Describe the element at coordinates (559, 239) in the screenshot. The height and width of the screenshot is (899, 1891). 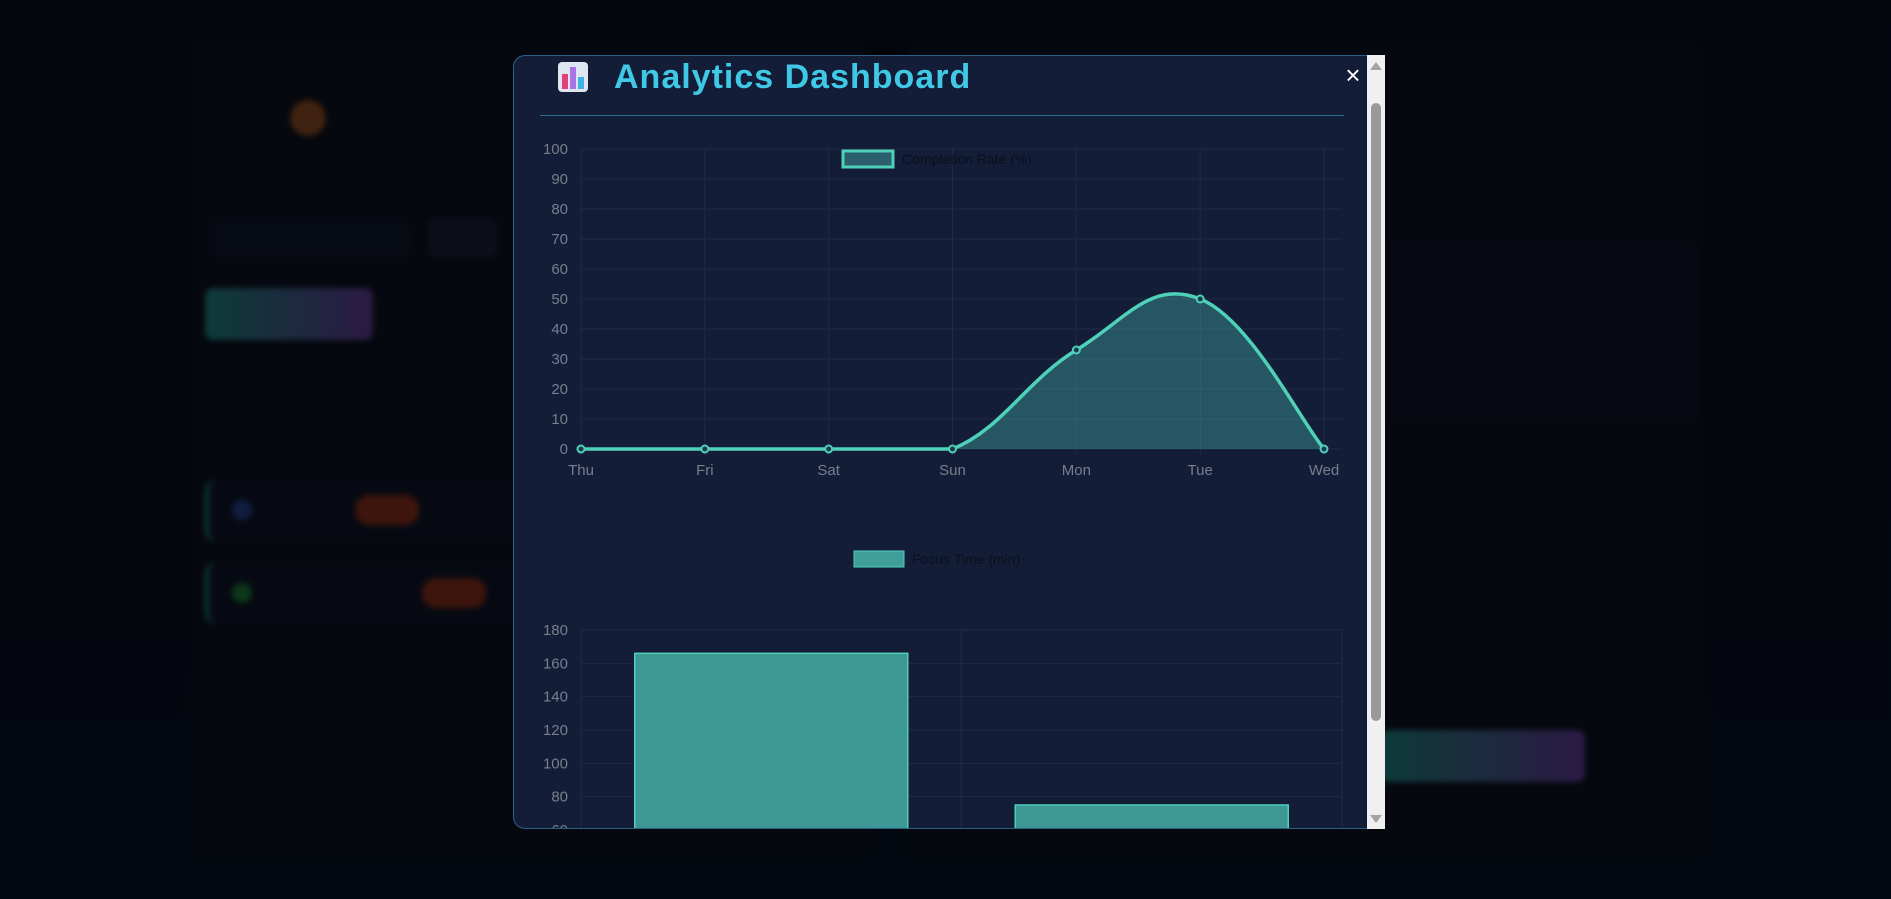
I see `y-tick-label: 70` at that location.